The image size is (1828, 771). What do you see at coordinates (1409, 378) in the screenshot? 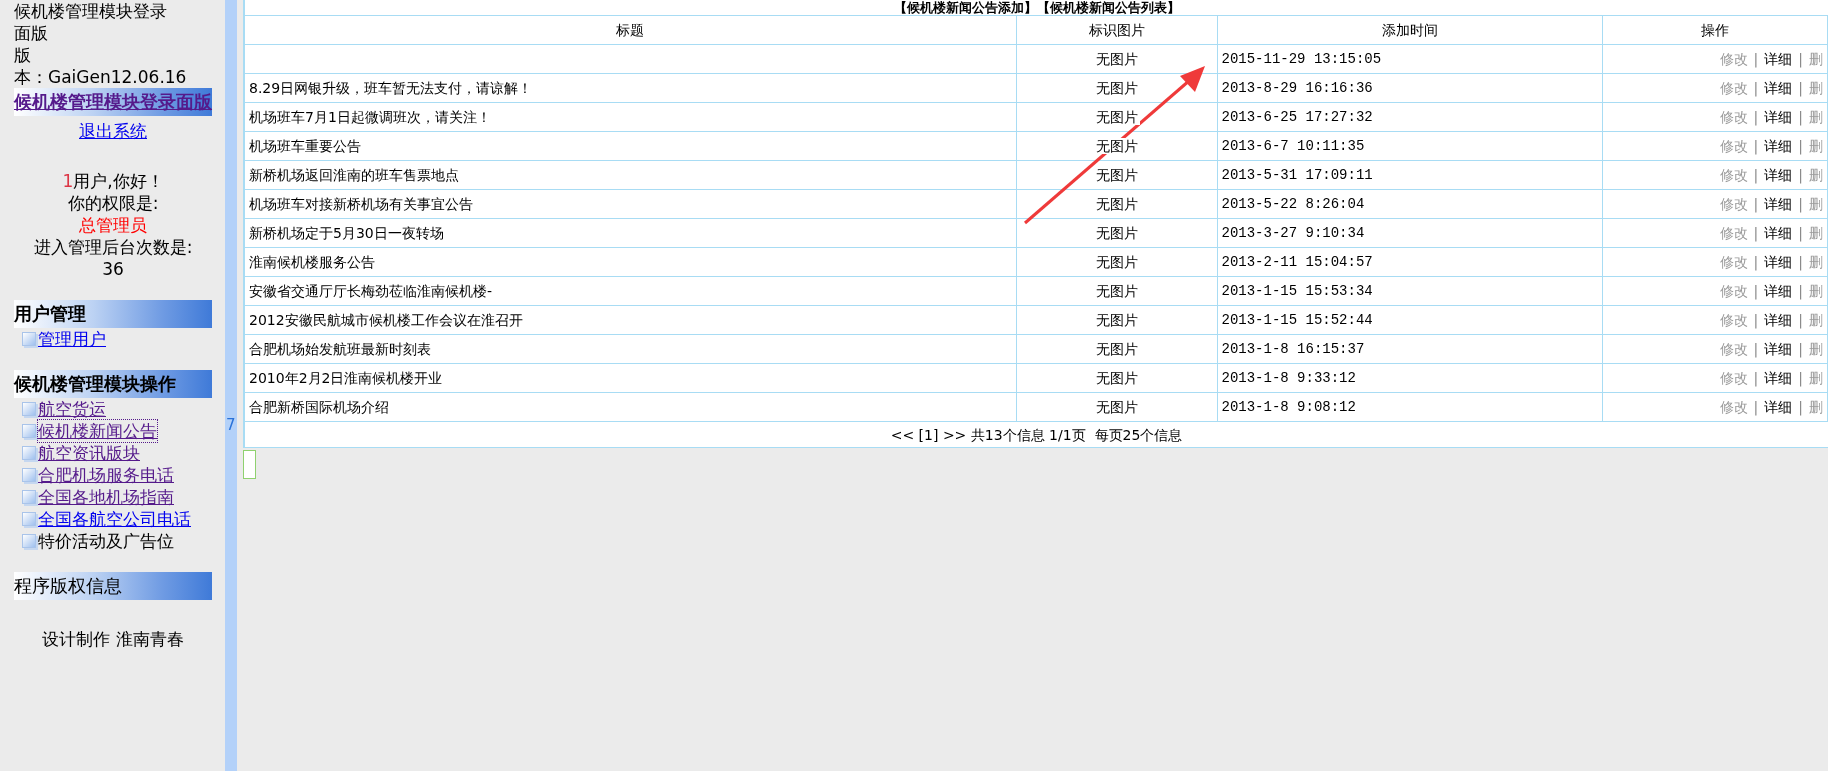
I see `time-cell: 2013-1-8 9:33:12` at bounding box center [1409, 378].